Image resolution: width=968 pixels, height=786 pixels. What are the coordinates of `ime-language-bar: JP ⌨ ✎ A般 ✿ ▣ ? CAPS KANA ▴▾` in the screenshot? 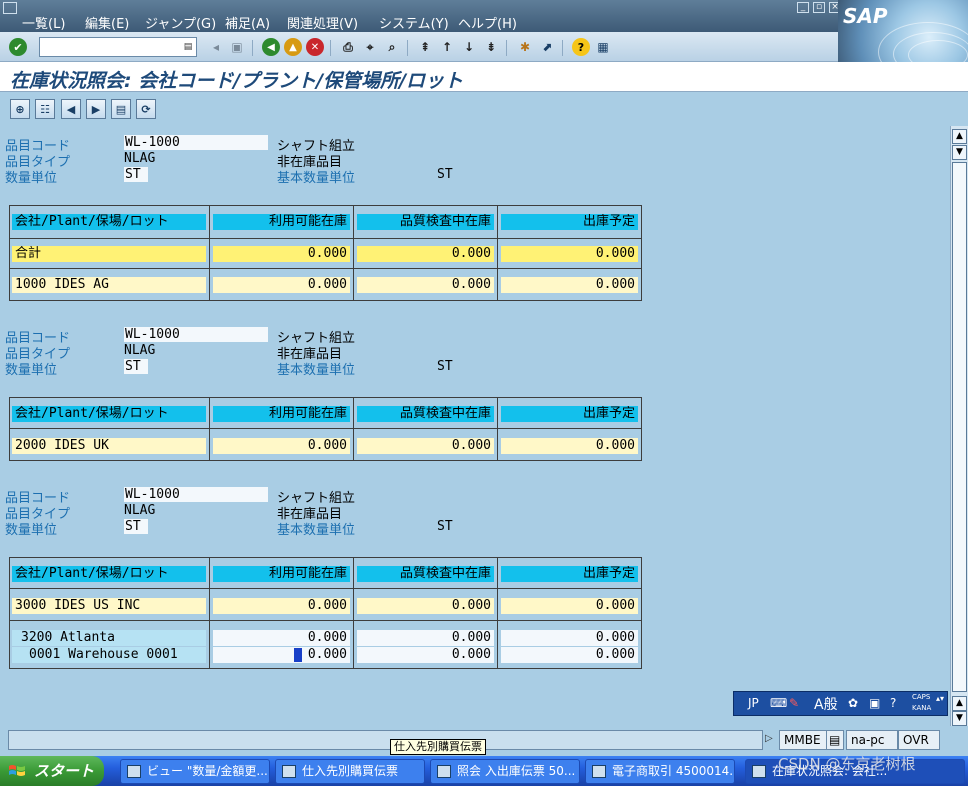 It's located at (840, 703).